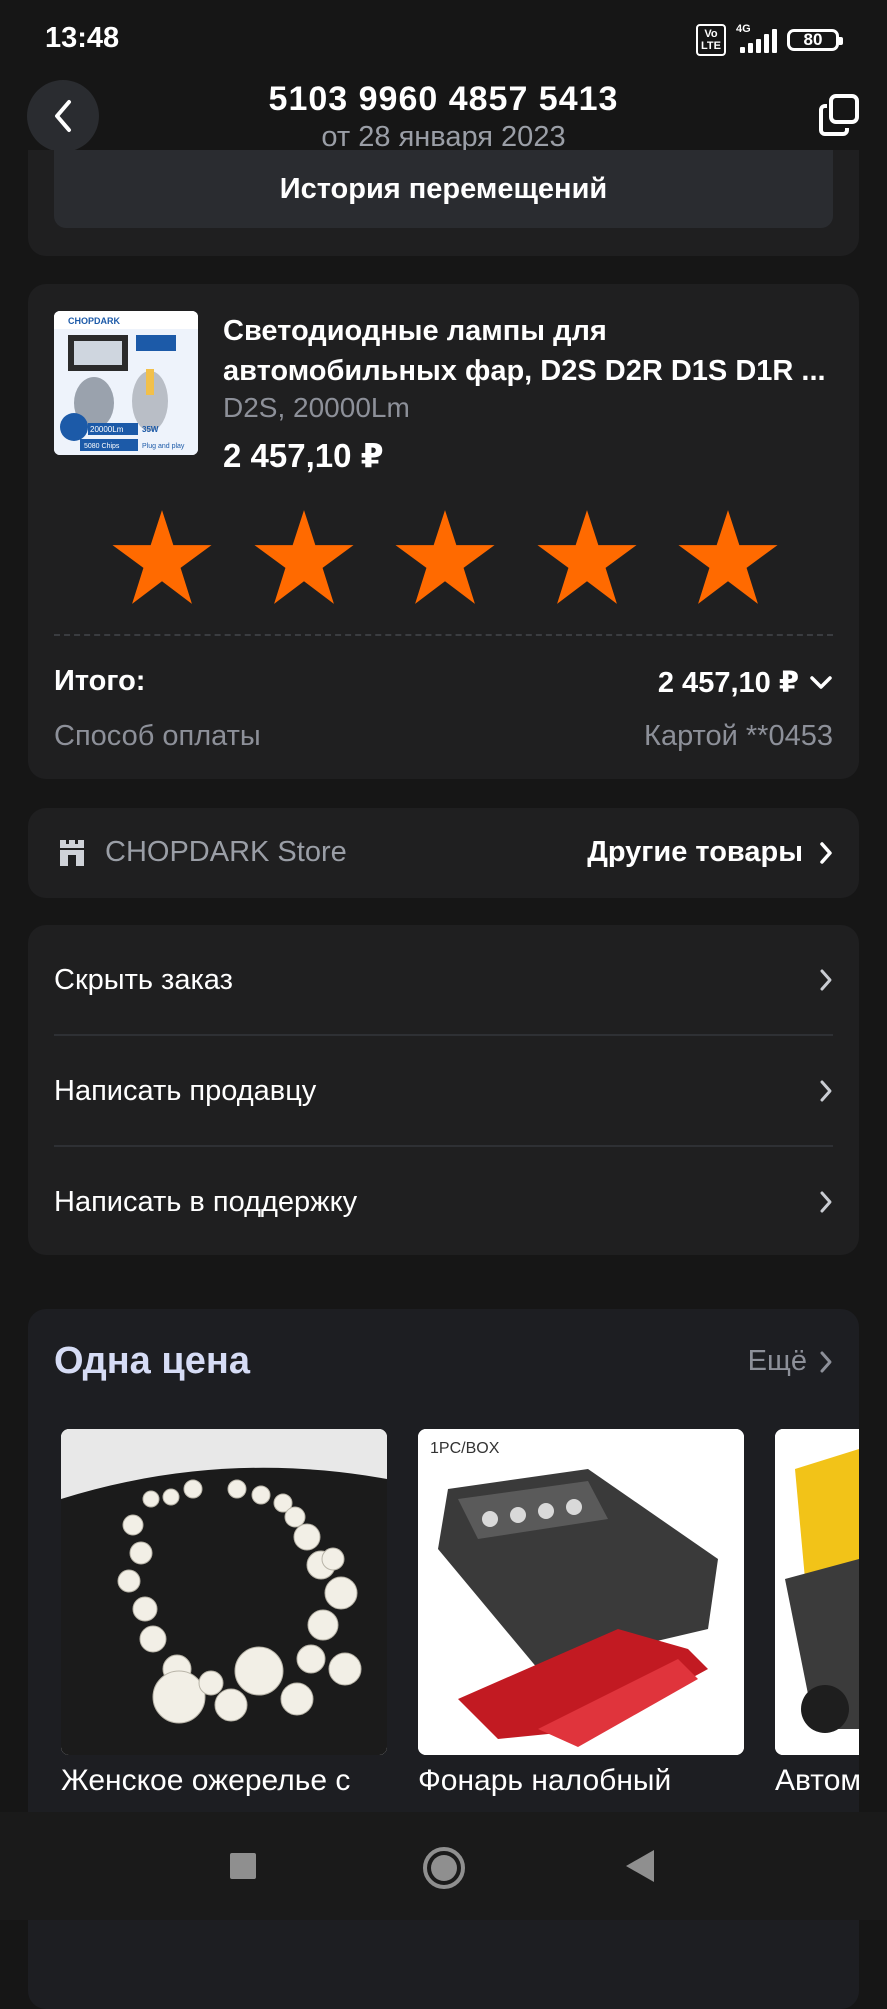 The width and height of the screenshot is (887, 2009). Describe the element at coordinates (72, 853) in the screenshot. I see `store-icon` at that location.